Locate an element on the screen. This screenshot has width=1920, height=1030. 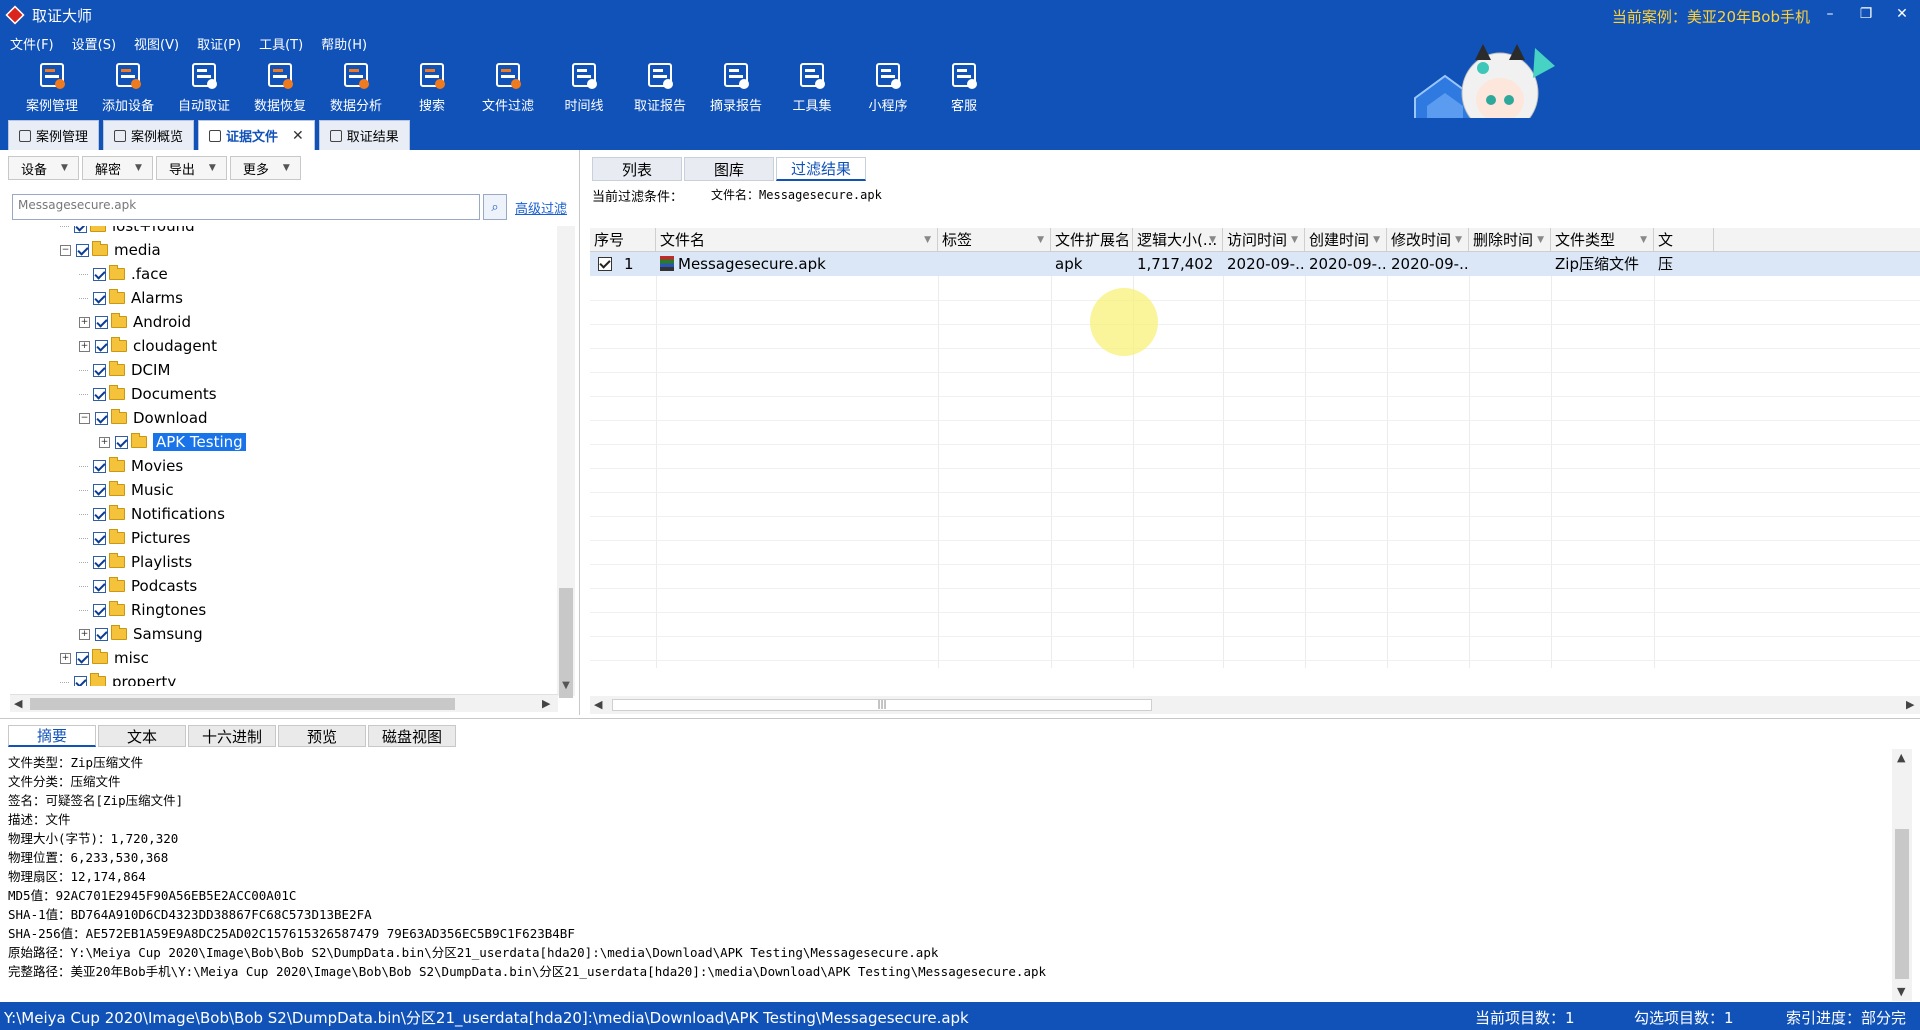
close-tab-icon: ✕ is located at coordinates (298, 136).